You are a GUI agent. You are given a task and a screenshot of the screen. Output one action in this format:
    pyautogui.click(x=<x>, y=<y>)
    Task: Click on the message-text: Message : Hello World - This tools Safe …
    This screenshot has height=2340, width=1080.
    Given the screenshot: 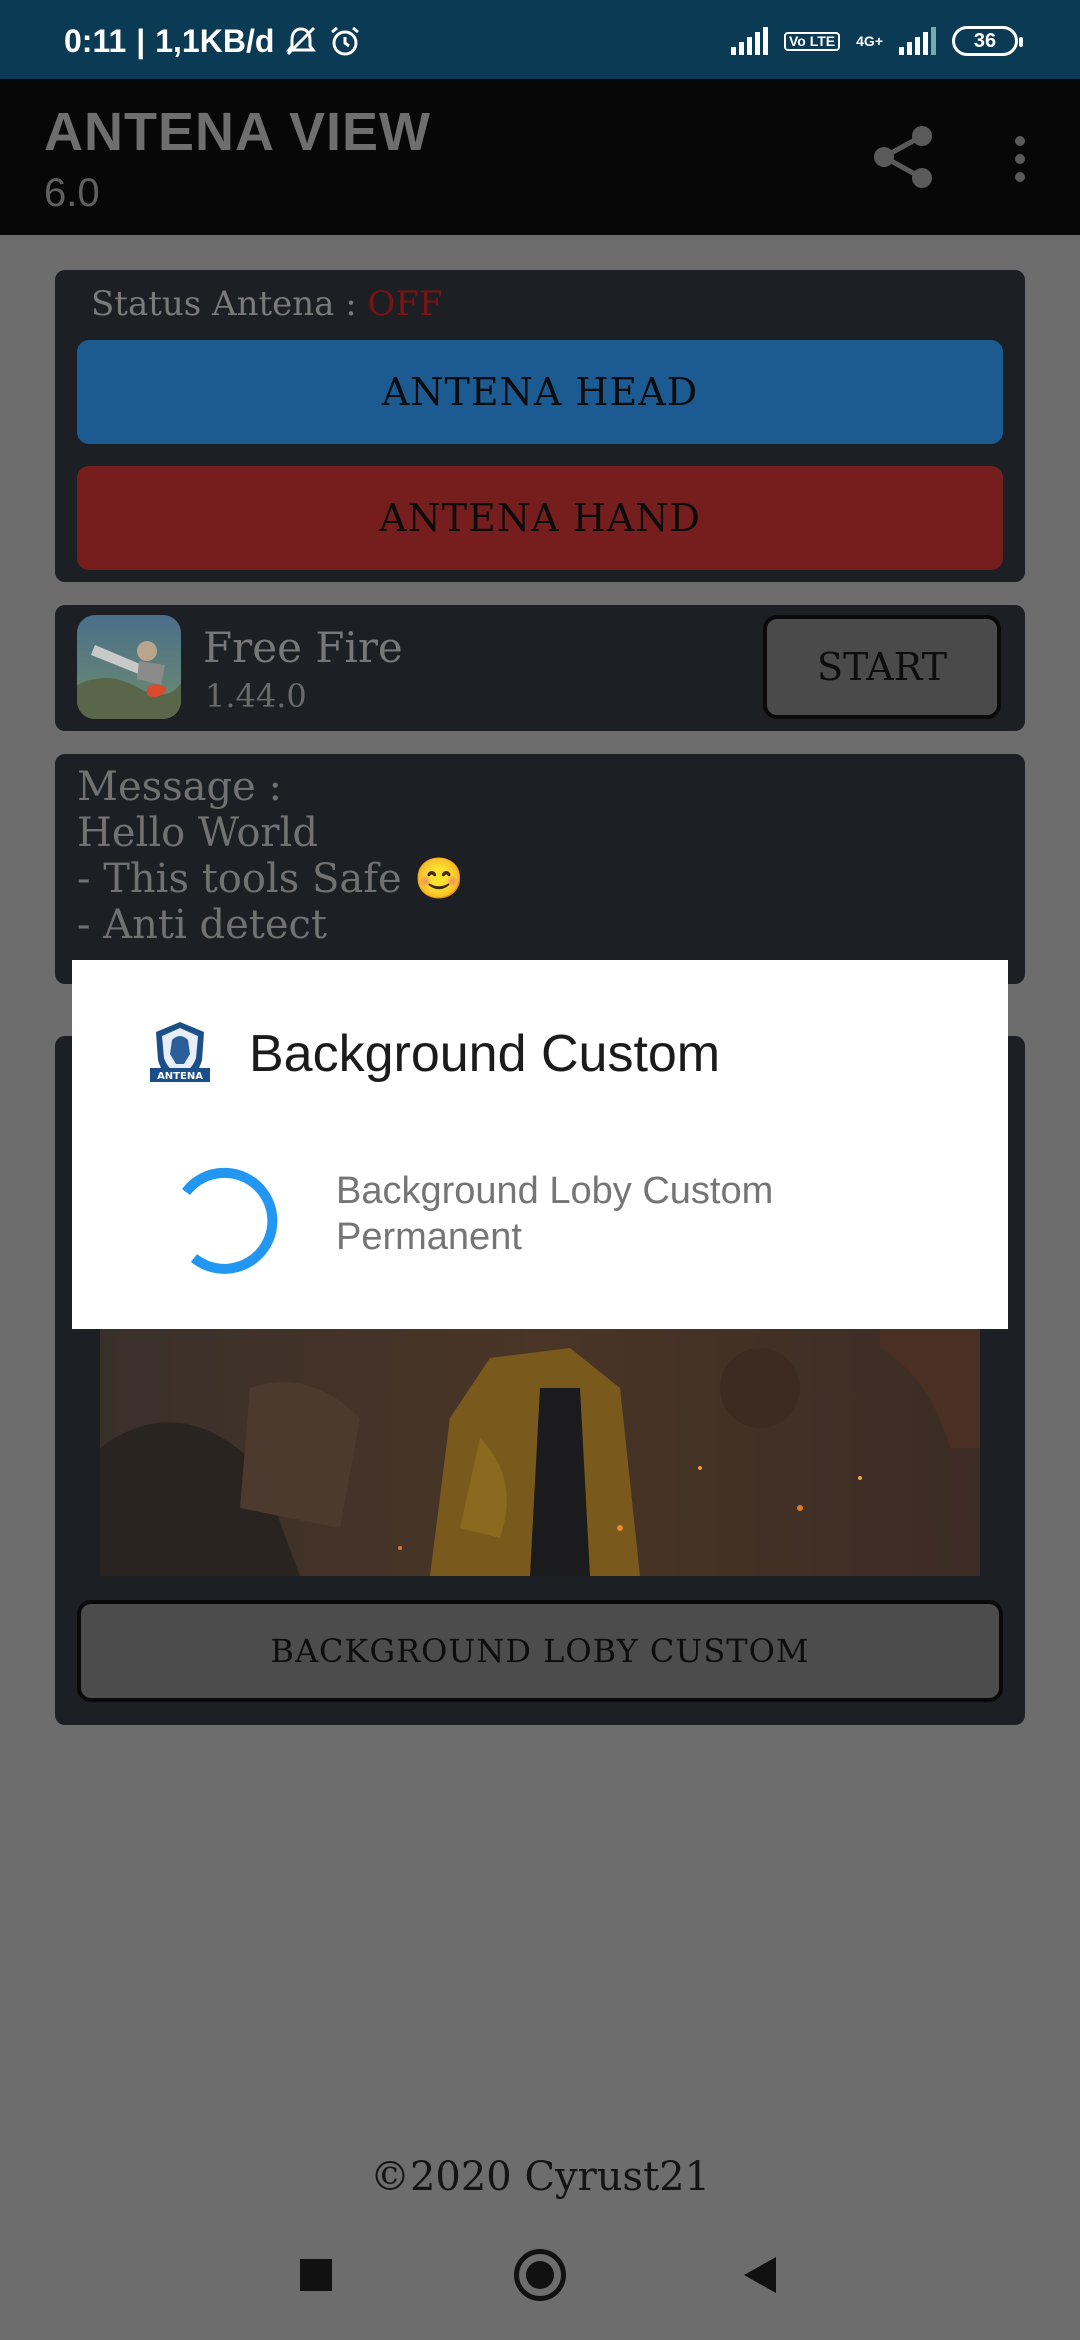 What is the action you would take?
    pyautogui.click(x=270, y=856)
    